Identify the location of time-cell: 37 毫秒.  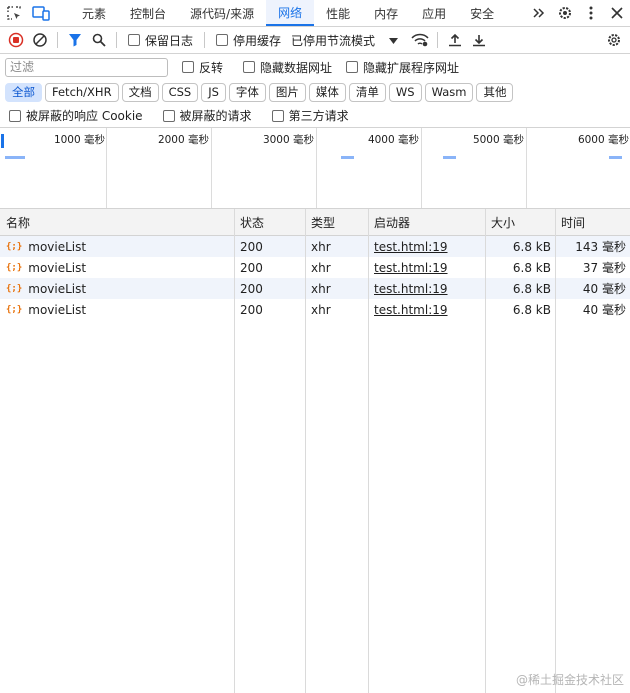
(604, 268).